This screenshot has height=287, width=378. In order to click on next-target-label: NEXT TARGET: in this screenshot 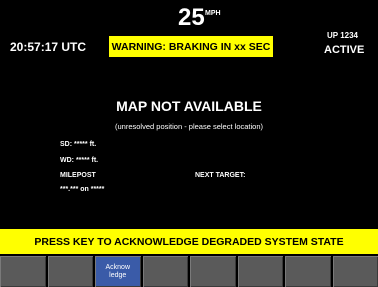, I will do `click(220, 175)`.